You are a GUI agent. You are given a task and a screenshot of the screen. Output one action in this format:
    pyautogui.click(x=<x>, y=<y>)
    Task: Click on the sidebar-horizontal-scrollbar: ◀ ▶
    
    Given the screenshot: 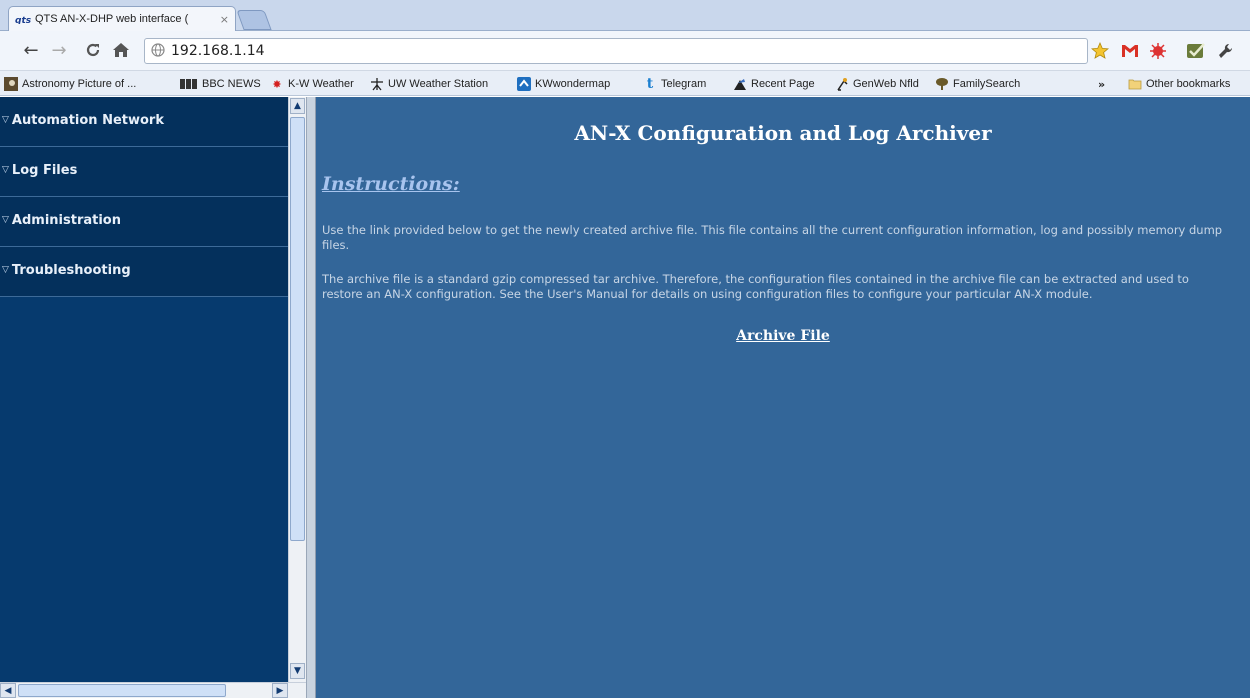 What is the action you would take?
    pyautogui.click(x=153, y=690)
    